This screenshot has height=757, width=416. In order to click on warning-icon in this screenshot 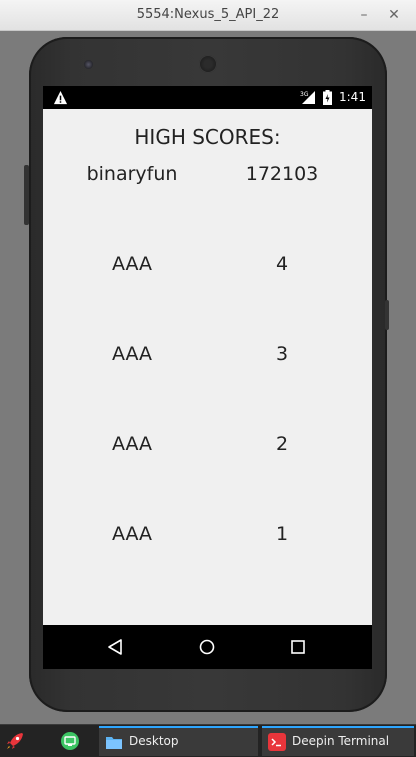, I will do `click(60, 97)`.